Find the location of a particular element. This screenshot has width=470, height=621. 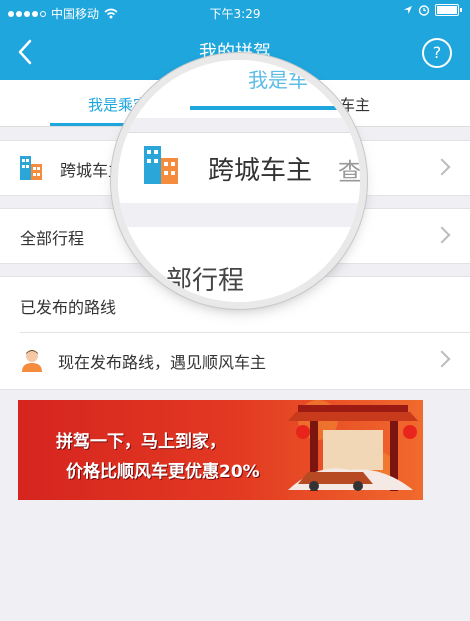

banner-line-1: 拼驾一下，马上到家， is located at coordinates (141, 442).